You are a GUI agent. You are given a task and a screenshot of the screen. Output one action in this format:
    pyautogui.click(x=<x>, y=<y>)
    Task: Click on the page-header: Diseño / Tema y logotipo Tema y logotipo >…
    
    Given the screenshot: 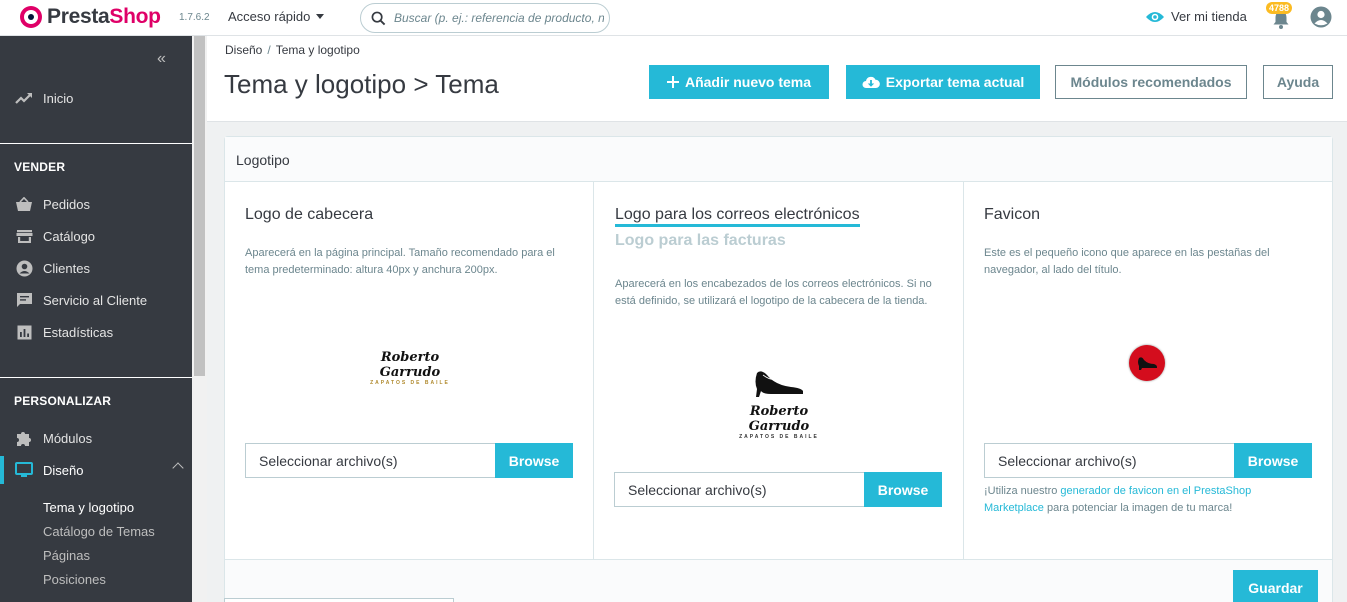 What is the action you would take?
    pyautogui.click(x=777, y=79)
    